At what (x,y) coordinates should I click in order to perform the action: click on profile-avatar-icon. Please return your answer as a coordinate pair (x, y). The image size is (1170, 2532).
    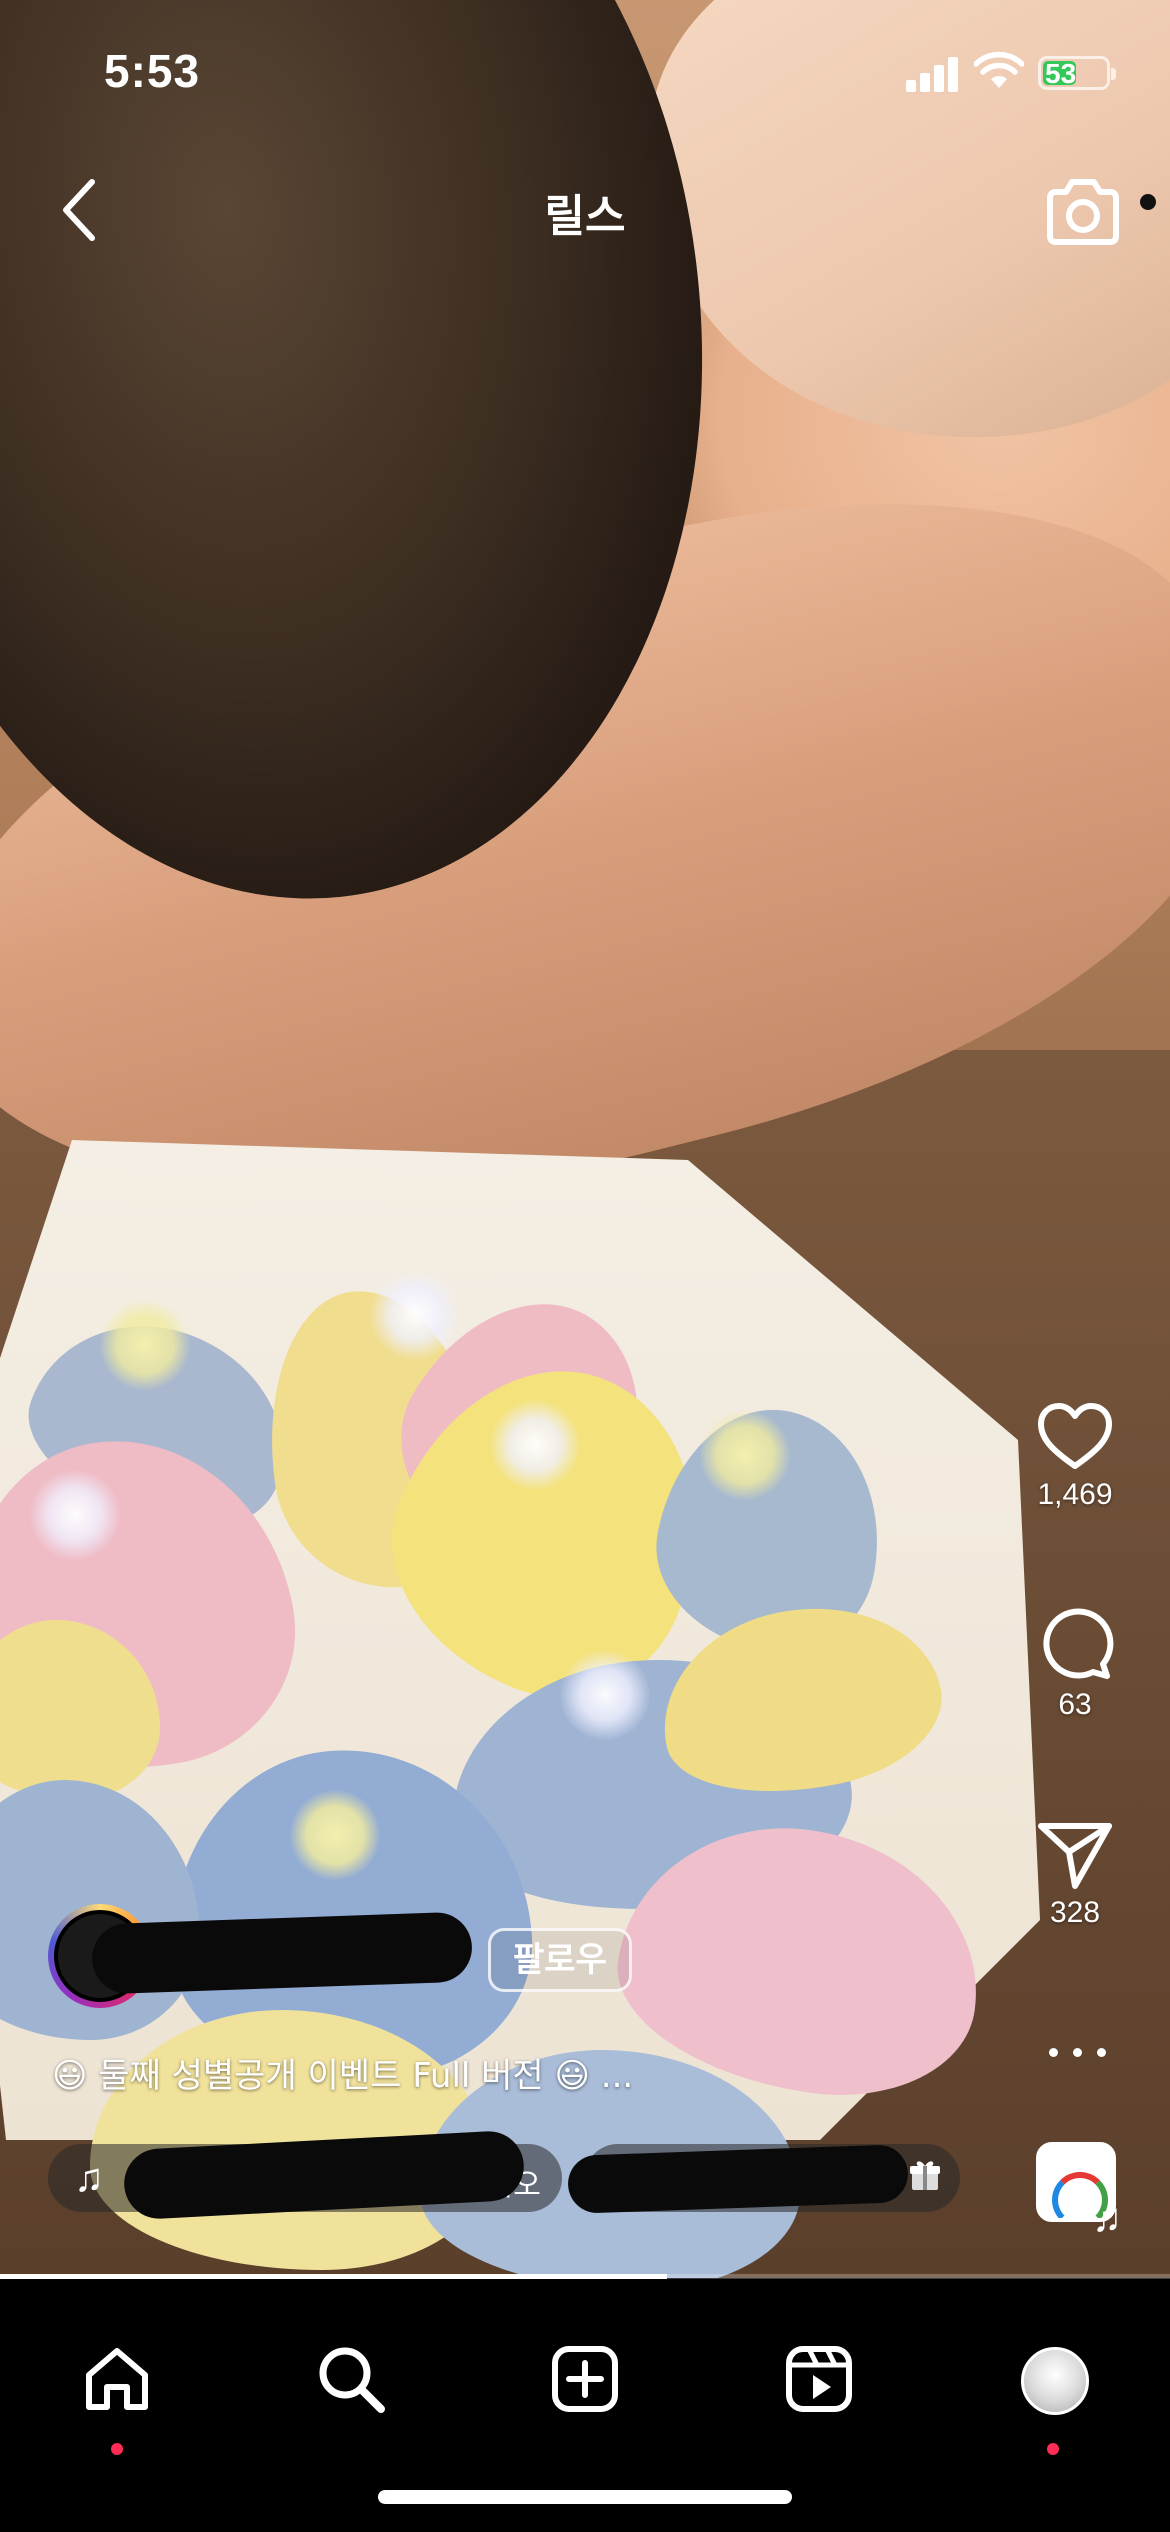
    Looking at the image, I should click on (1055, 2381).